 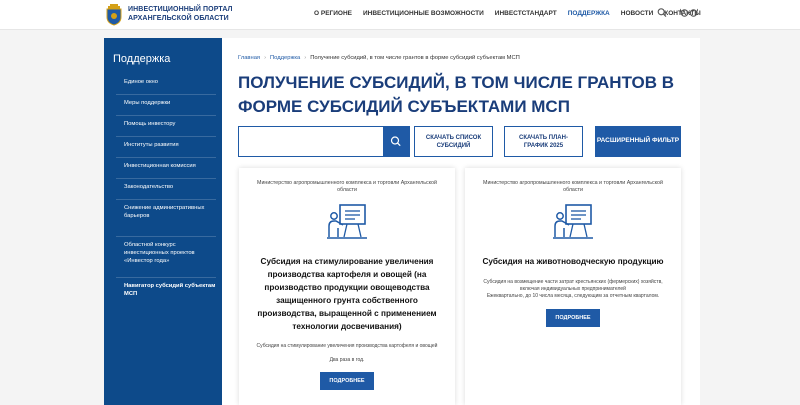 I want to click on sidebar-item-label: Единое окно, so click(x=141, y=82).